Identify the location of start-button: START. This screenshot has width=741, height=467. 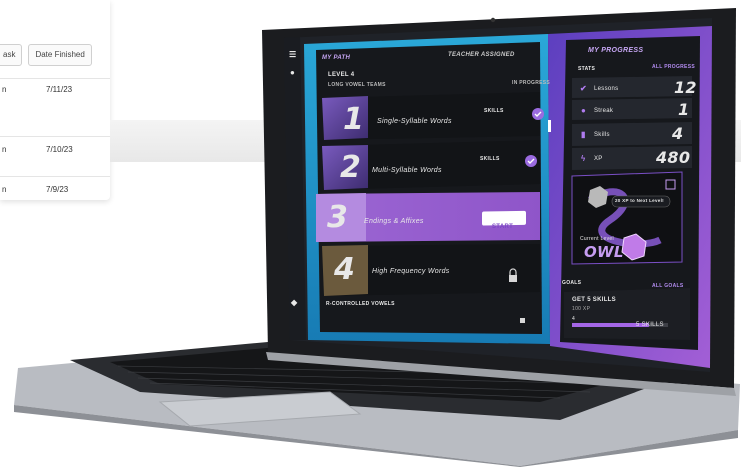
(502, 227).